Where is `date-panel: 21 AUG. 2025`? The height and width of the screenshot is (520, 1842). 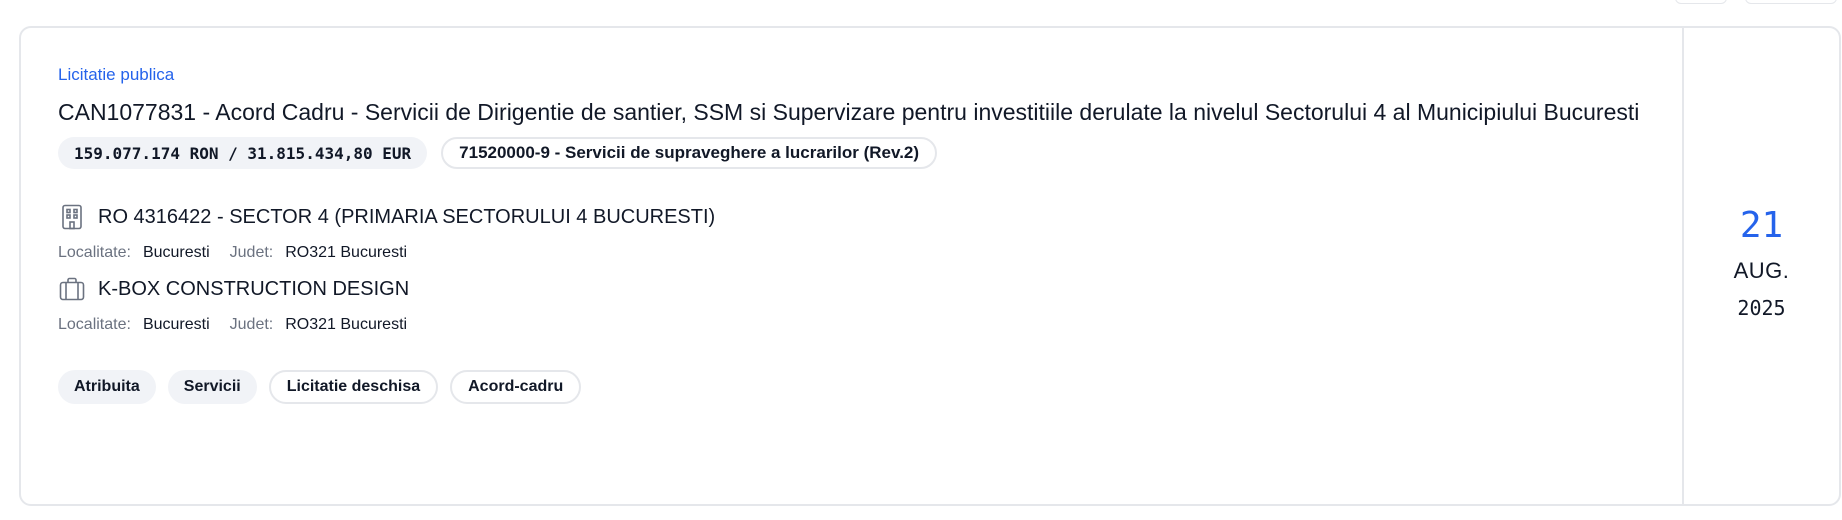
date-panel: 21 AUG. 2025 is located at coordinates (1760, 266).